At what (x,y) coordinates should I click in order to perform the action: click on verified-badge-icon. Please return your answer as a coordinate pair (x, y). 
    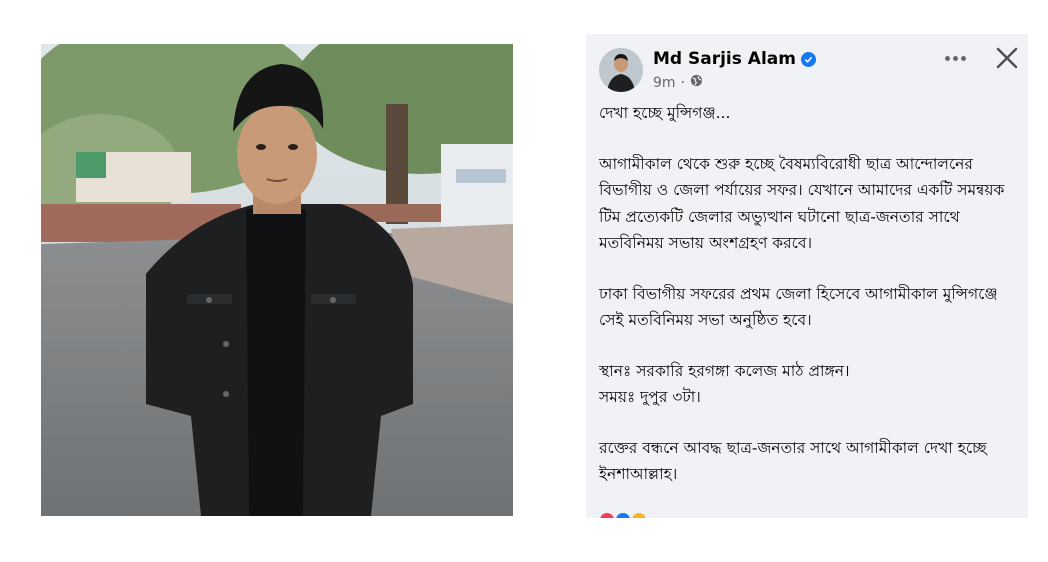
    Looking at the image, I should click on (808, 59).